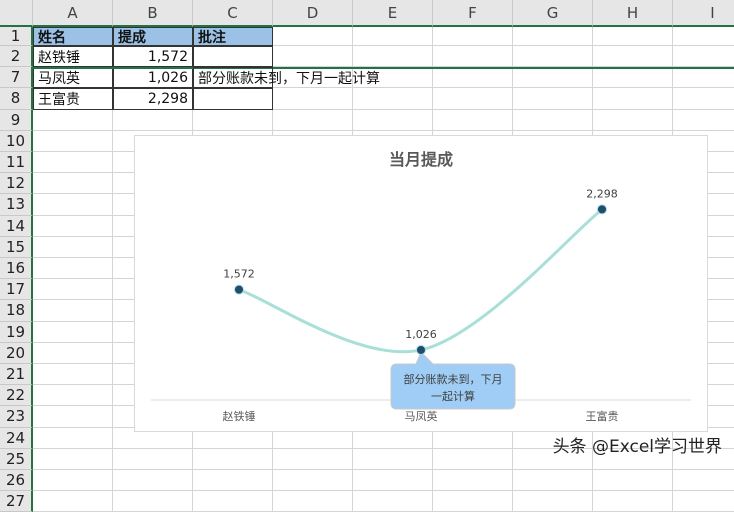 The width and height of the screenshot is (734, 512). Describe the element at coordinates (153, 120) in the screenshot. I see `cell-b9` at that location.